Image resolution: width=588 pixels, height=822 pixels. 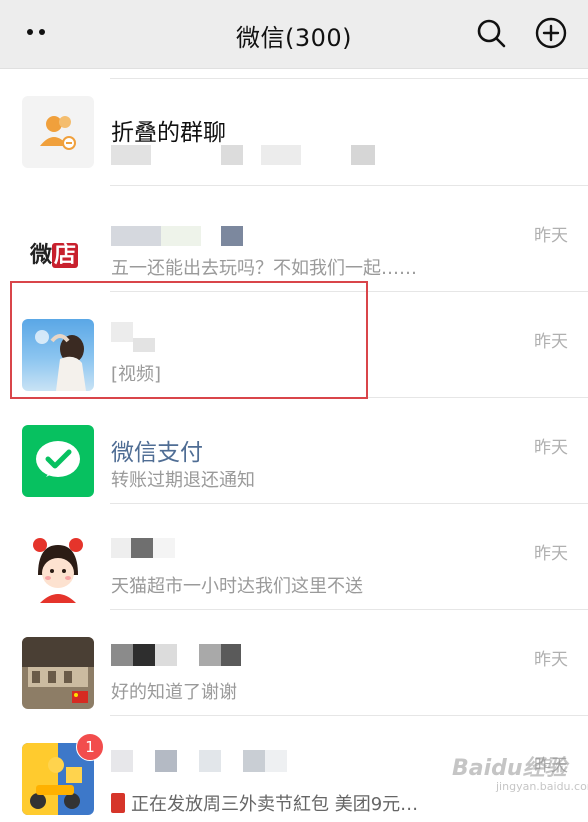 I want to click on search-icon, so click(x=491, y=33).